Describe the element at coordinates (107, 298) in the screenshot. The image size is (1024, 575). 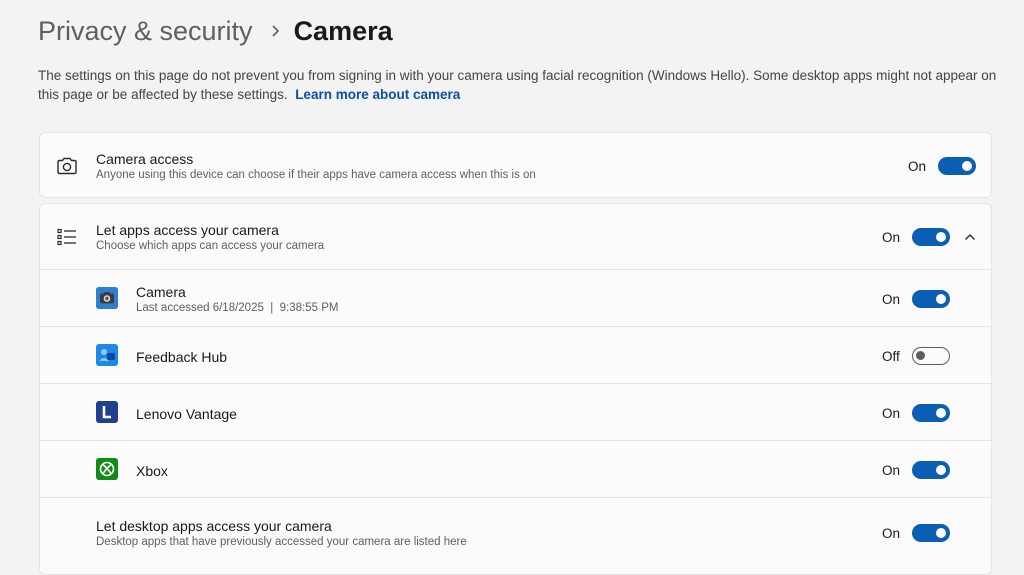
I see `camera-app-icon` at that location.